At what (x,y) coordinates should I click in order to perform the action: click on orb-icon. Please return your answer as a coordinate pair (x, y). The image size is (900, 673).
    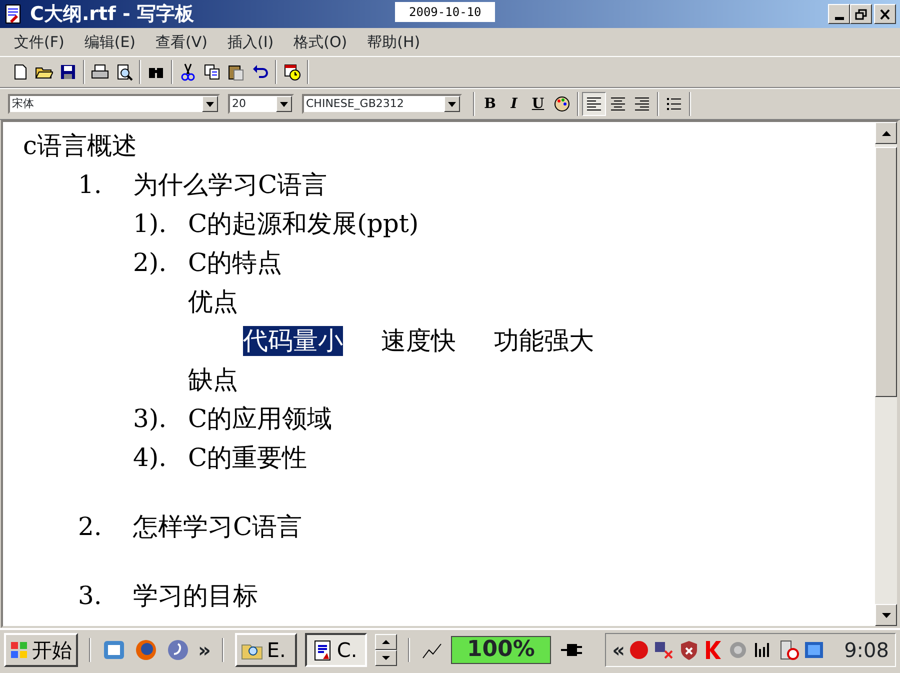
    Looking at the image, I should click on (178, 650).